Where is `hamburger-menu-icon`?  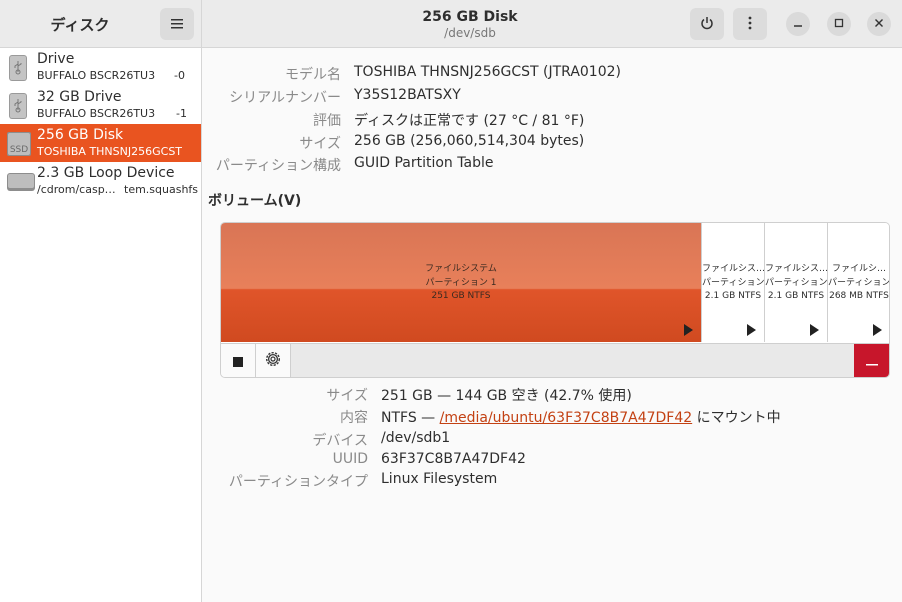
hamburger-menu-icon is located at coordinates (177, 24).